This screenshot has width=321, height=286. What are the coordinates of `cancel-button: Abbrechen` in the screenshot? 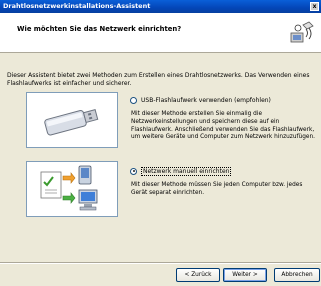 It's located at (297, 275).